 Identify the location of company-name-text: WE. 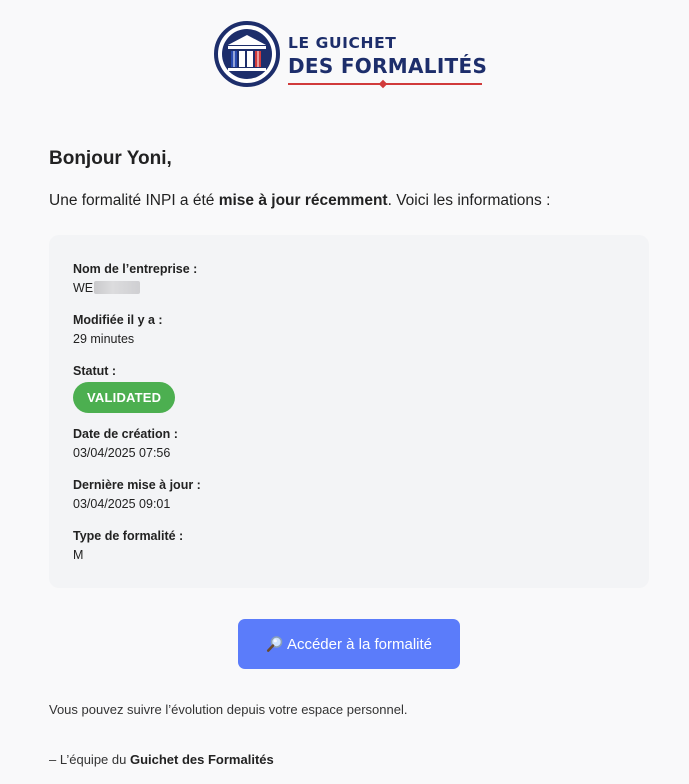
(83, 288).